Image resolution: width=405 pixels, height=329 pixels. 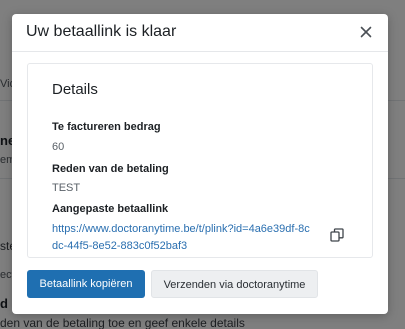 What do you see at coordinates (58, 147) in the screenshot?
I see `amount-value: 60` at bounding box center [58, 147].